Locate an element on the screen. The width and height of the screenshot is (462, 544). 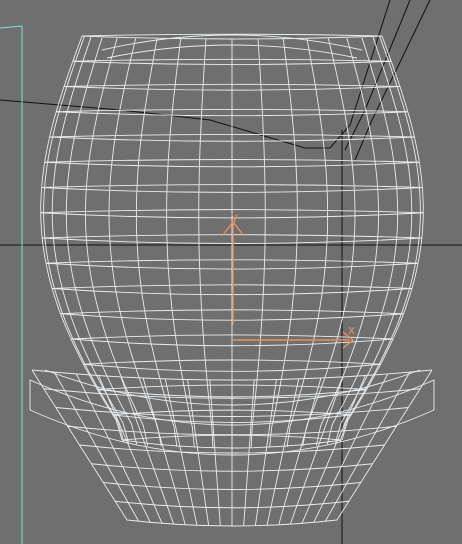
selected-object-outline is located at coordinates (11, 284).